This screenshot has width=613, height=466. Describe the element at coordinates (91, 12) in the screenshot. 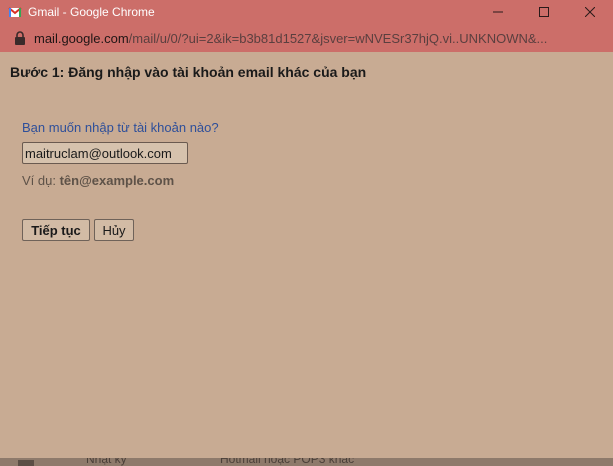

I see `window-title: Gmail - Google Chrome` at that location.